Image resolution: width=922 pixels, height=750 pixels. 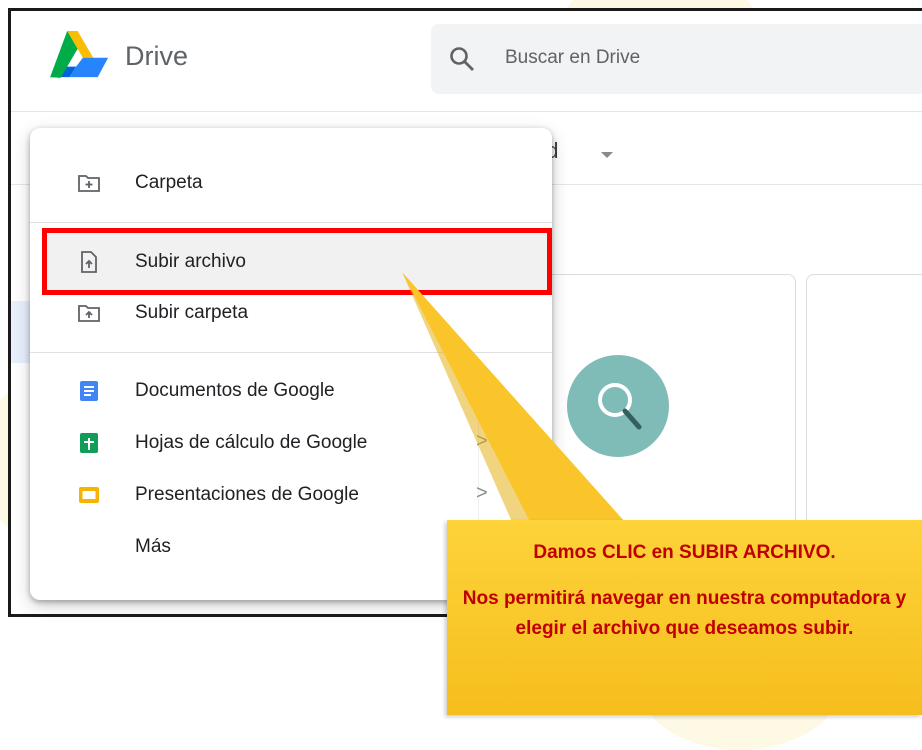 I want to click on callout-title: Damos CLIC en SUBIR ARCHIVO., so click(x=684, y=552).